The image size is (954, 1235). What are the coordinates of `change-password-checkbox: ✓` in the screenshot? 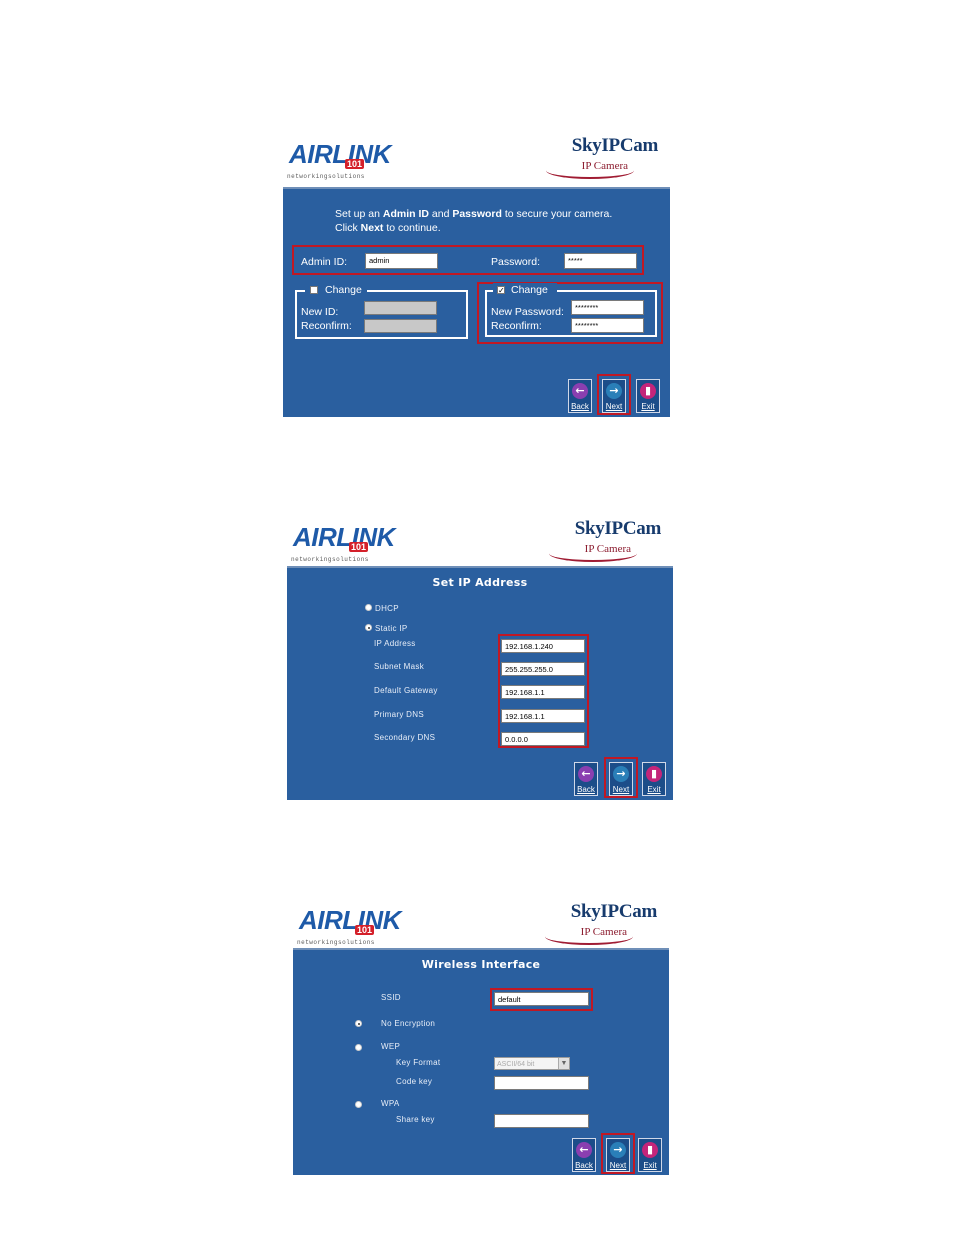 It's located at (501, 290).